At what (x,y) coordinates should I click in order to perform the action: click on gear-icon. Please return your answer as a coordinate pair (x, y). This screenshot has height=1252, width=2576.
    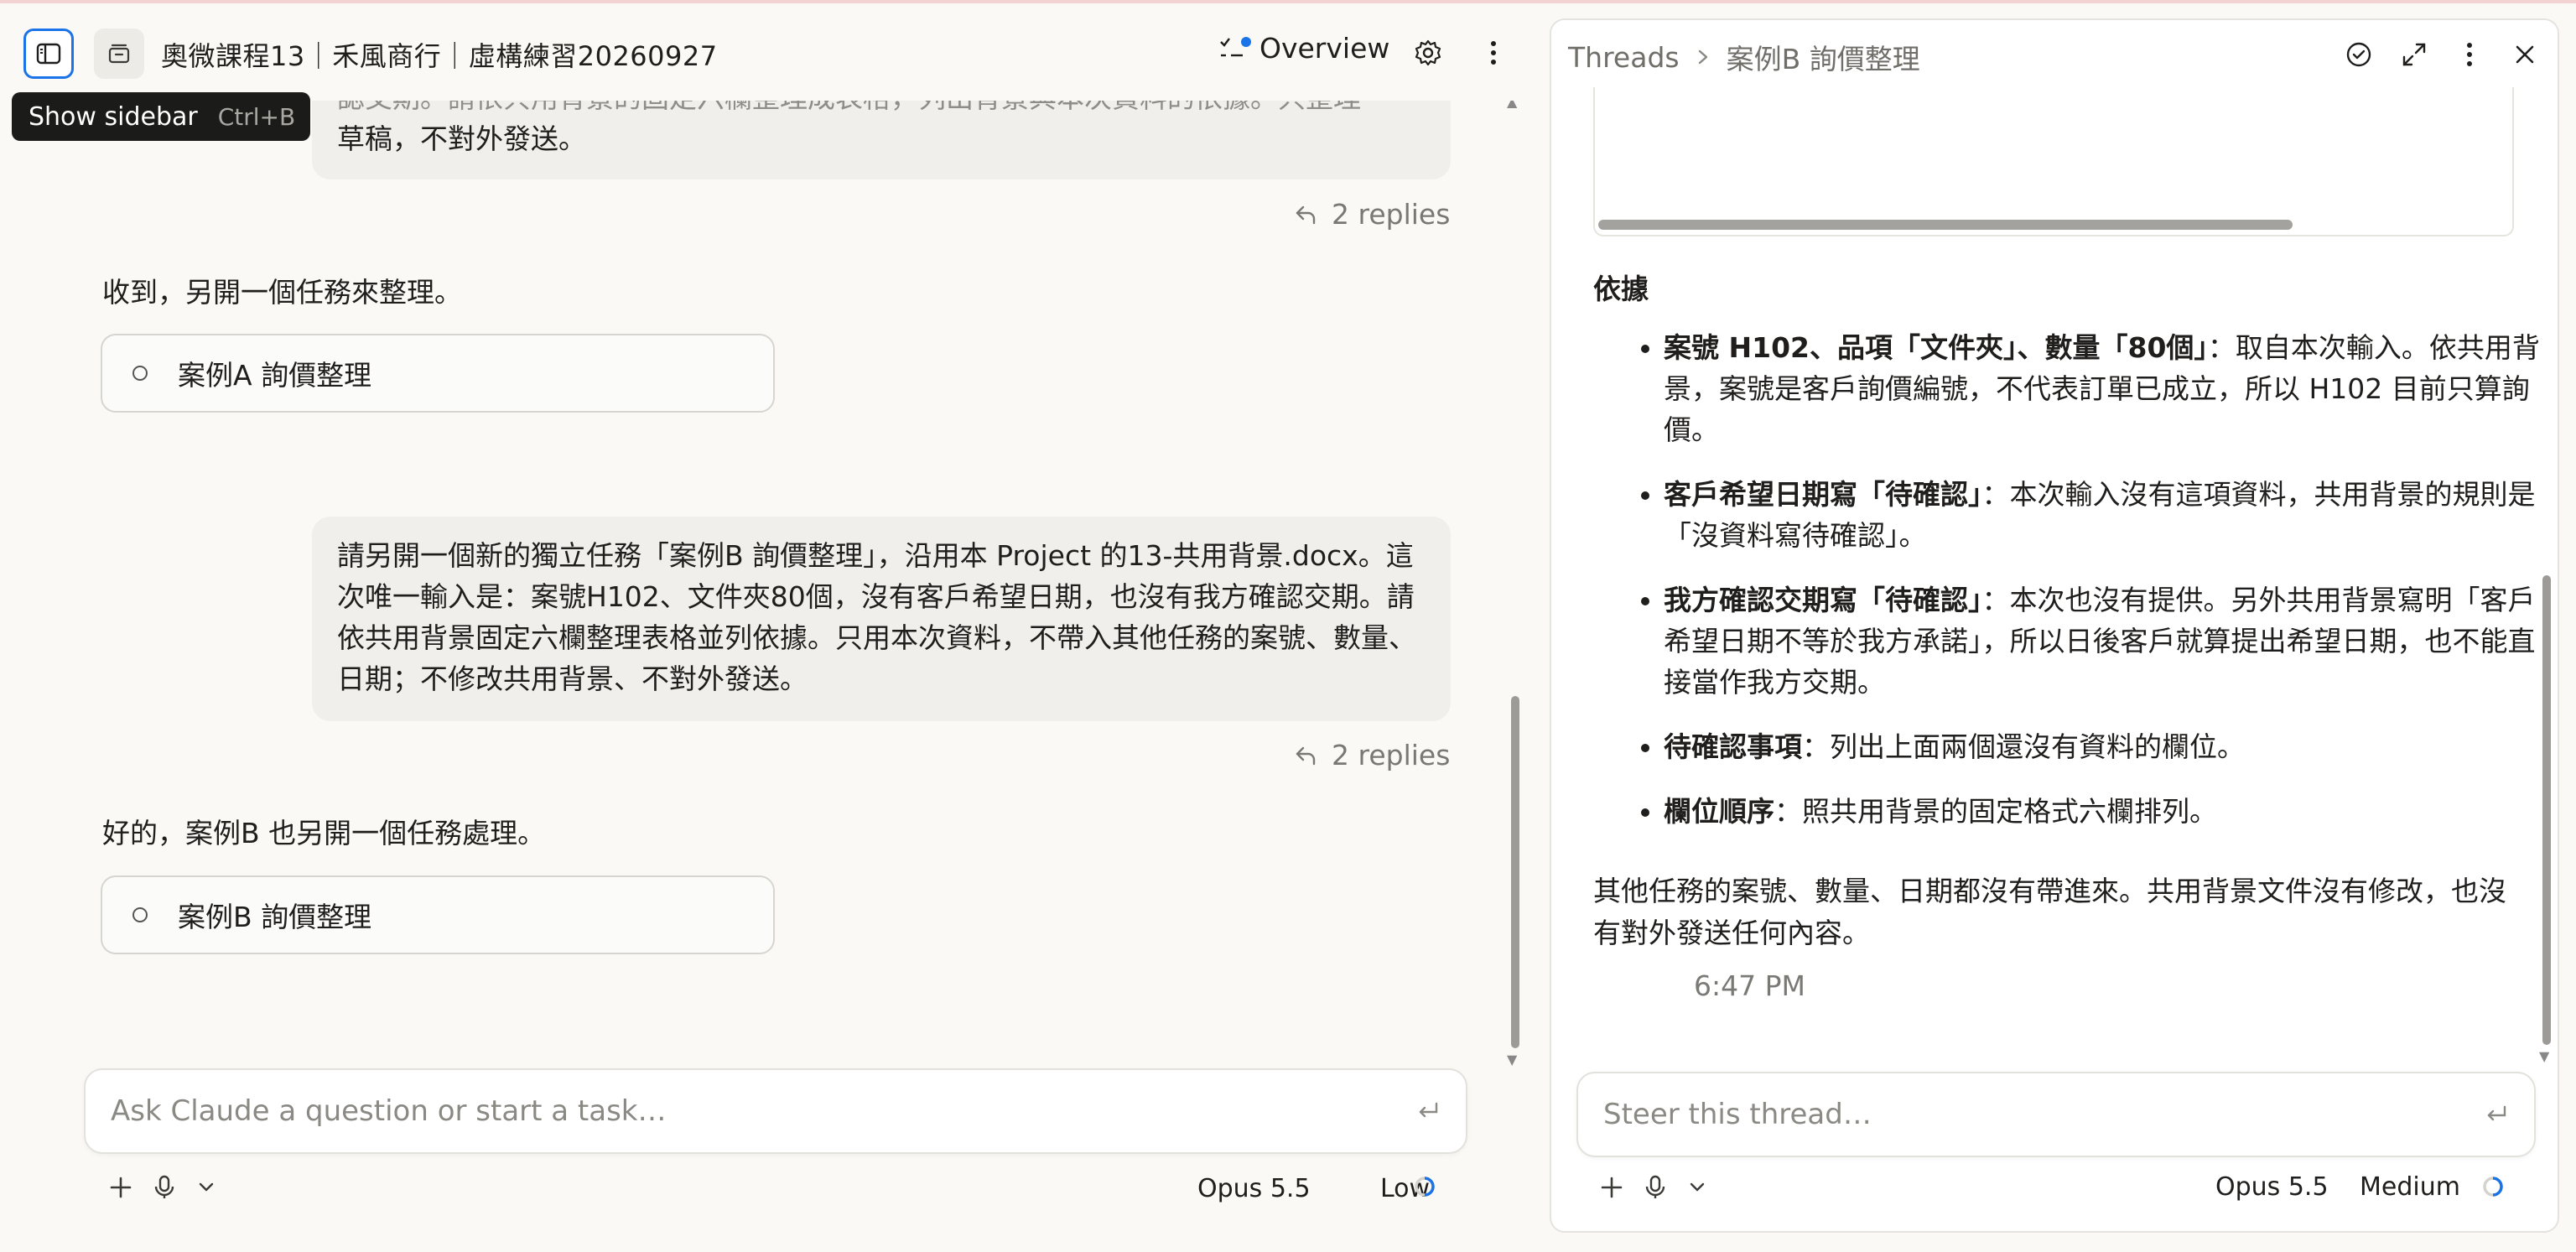
    Looking at the image, I should click on (1428, 53).